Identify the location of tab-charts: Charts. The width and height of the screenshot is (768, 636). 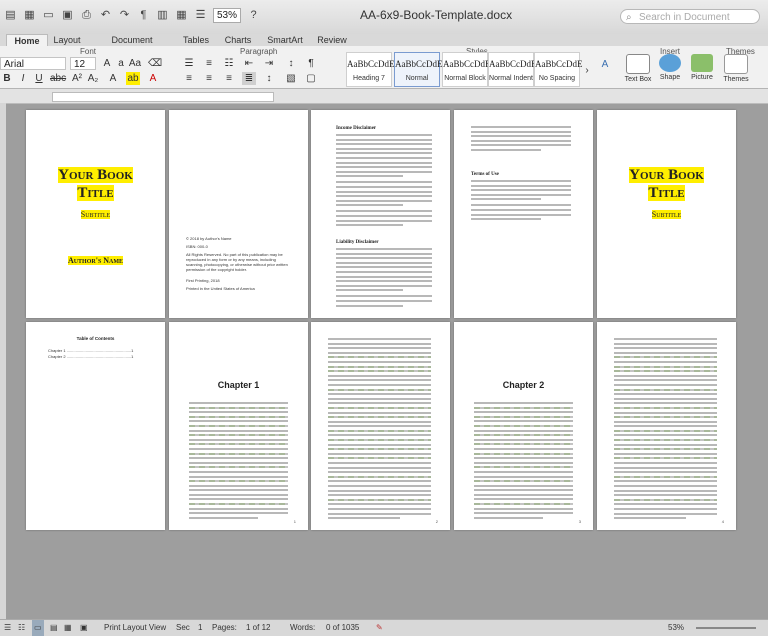
(238, 40).